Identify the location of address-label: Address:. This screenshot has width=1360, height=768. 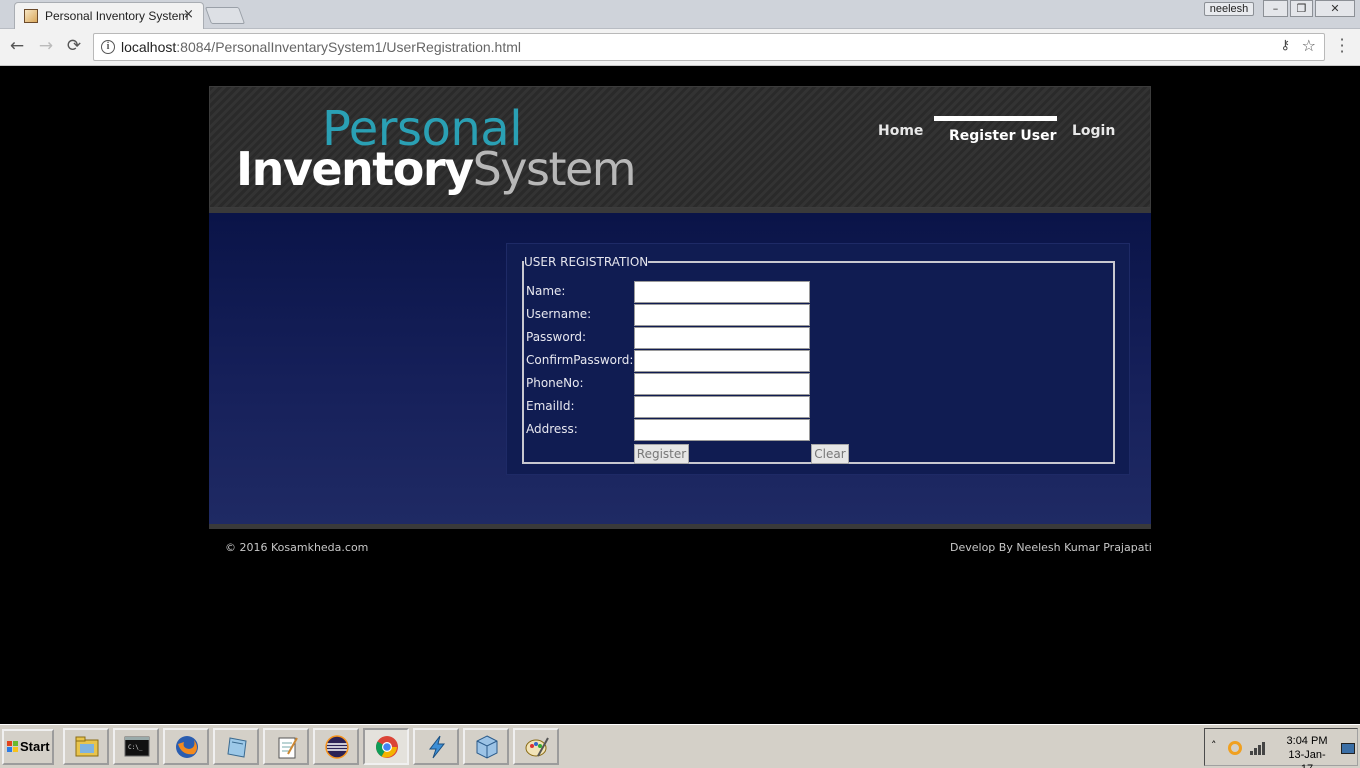
(552, 429).